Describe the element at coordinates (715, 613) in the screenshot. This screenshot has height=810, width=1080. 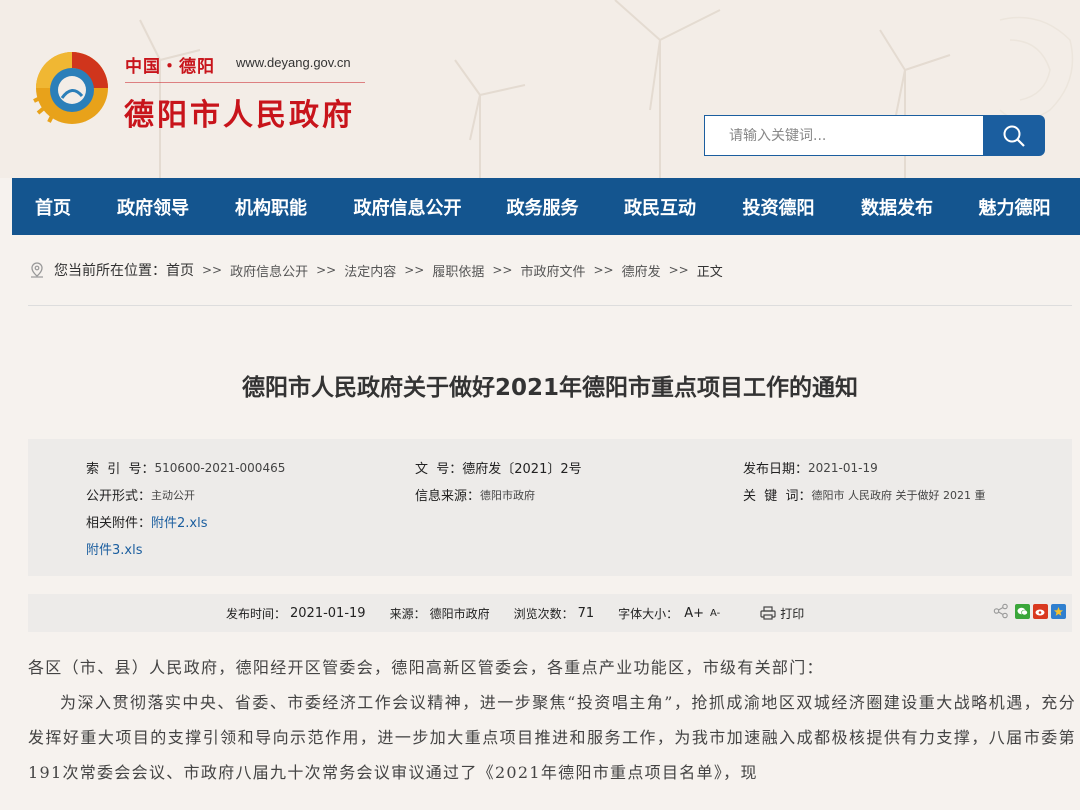
I see `font-decrease-button: A-` at that location.